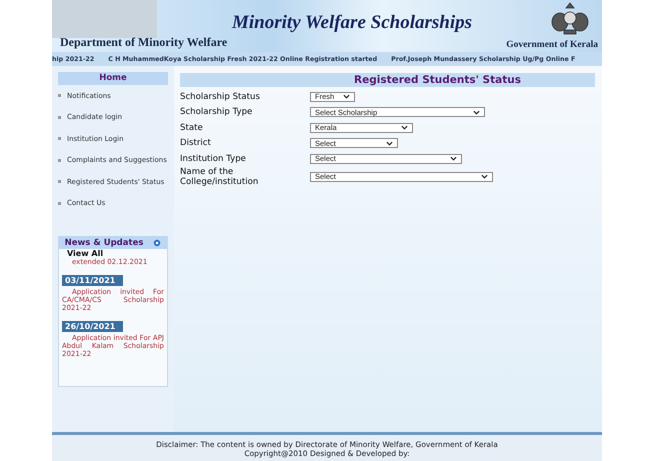 The width and height of the screenshot is (650, 461). I want to click on field-label: State, so click(192, 127).